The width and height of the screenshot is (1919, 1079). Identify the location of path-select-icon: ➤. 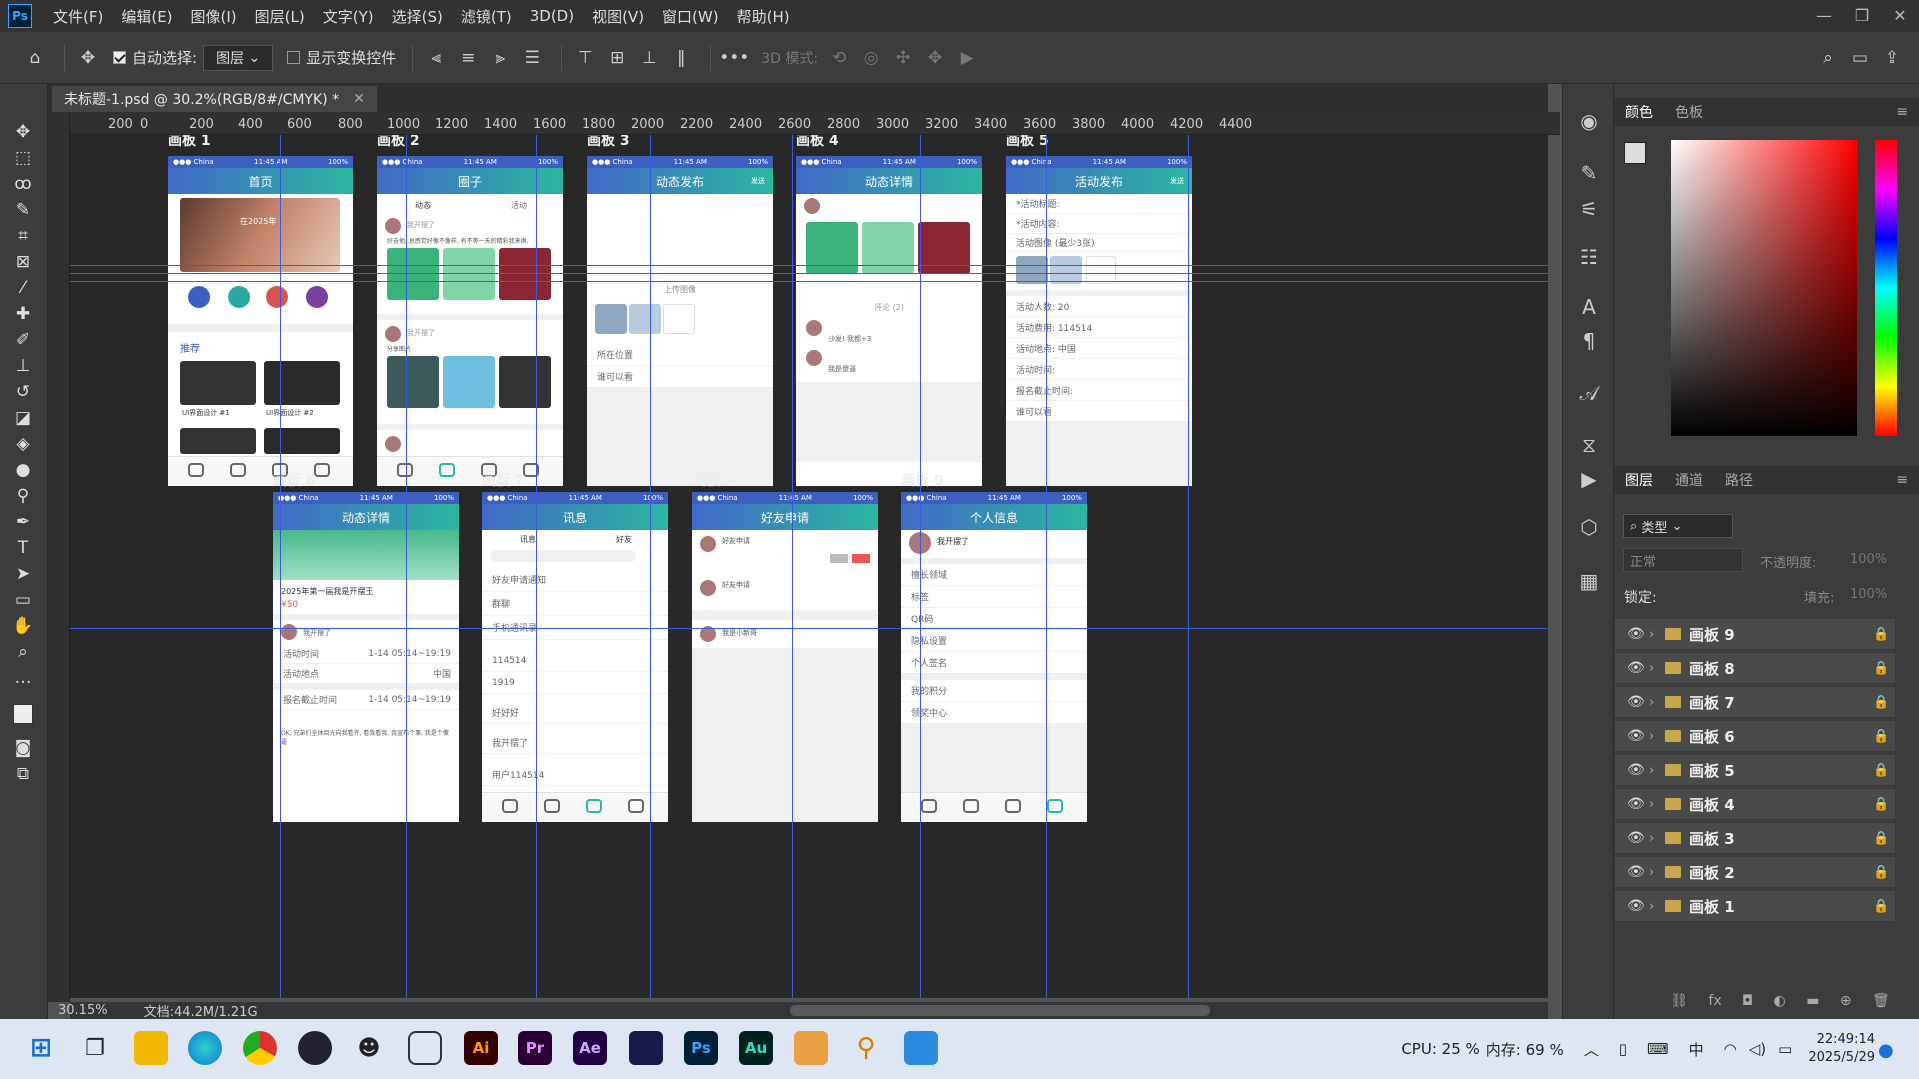
(23, 574).